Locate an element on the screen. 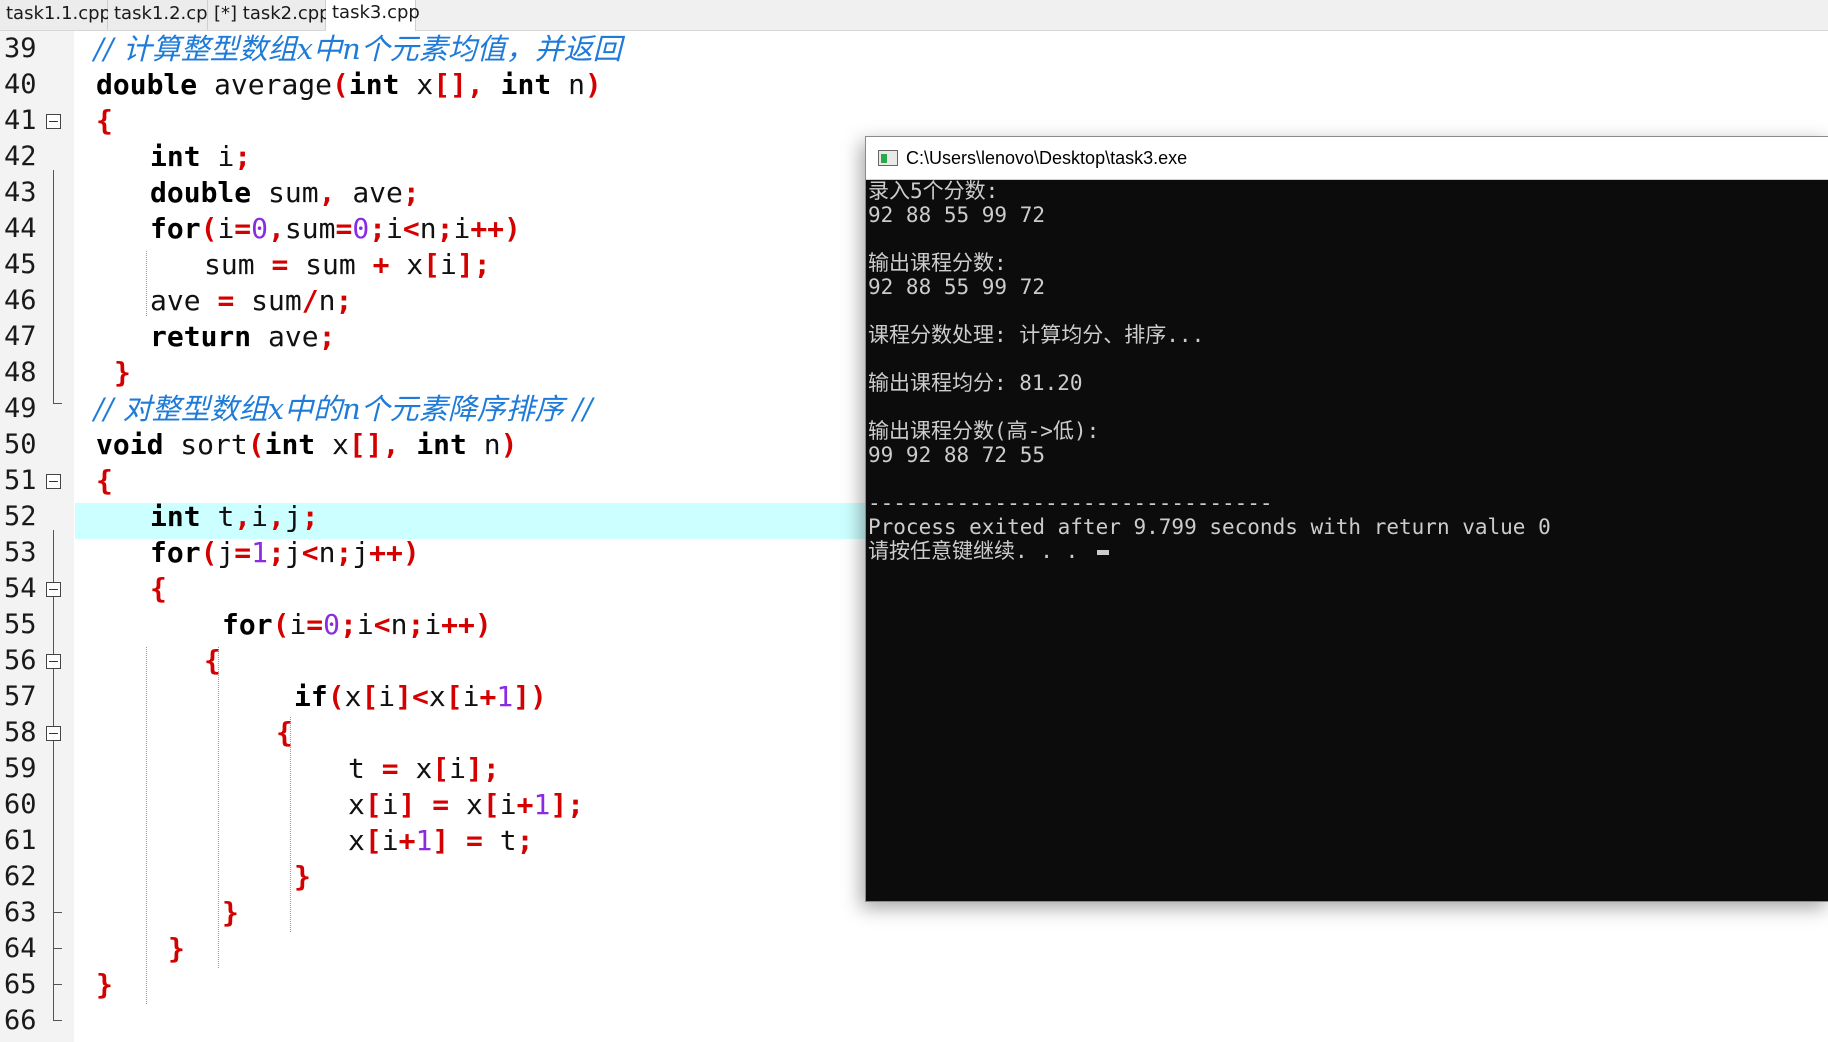  line-number: 64 is located at coordinates (20, 948).